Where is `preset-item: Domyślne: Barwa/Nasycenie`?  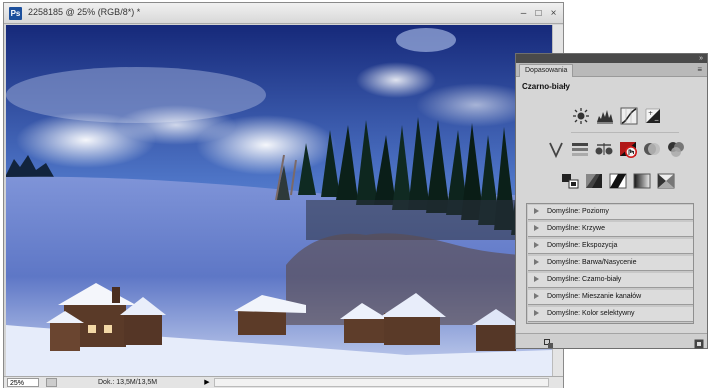 preset-item: Domyślne: Barwa/Nasycenie is located at coordinates (610, 263).